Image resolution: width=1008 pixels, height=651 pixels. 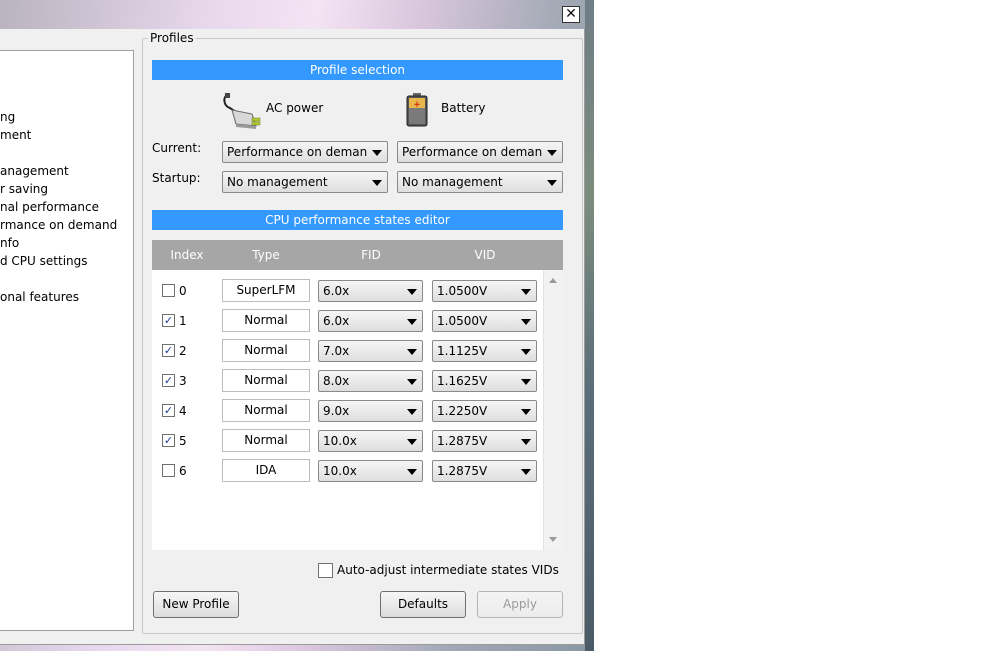 I want to click on battery-label: Battery, so click(x=463, y=108).